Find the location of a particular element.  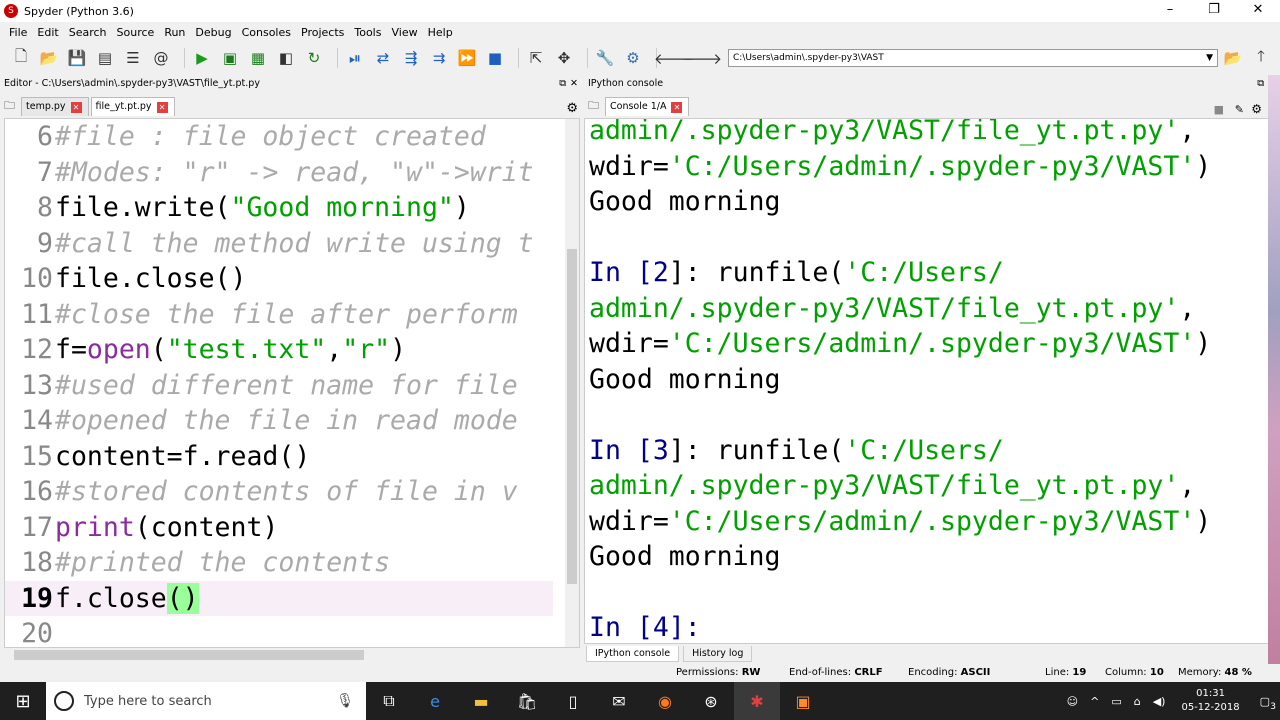

menu-edit: Edit is located at coordinates (47, 32).